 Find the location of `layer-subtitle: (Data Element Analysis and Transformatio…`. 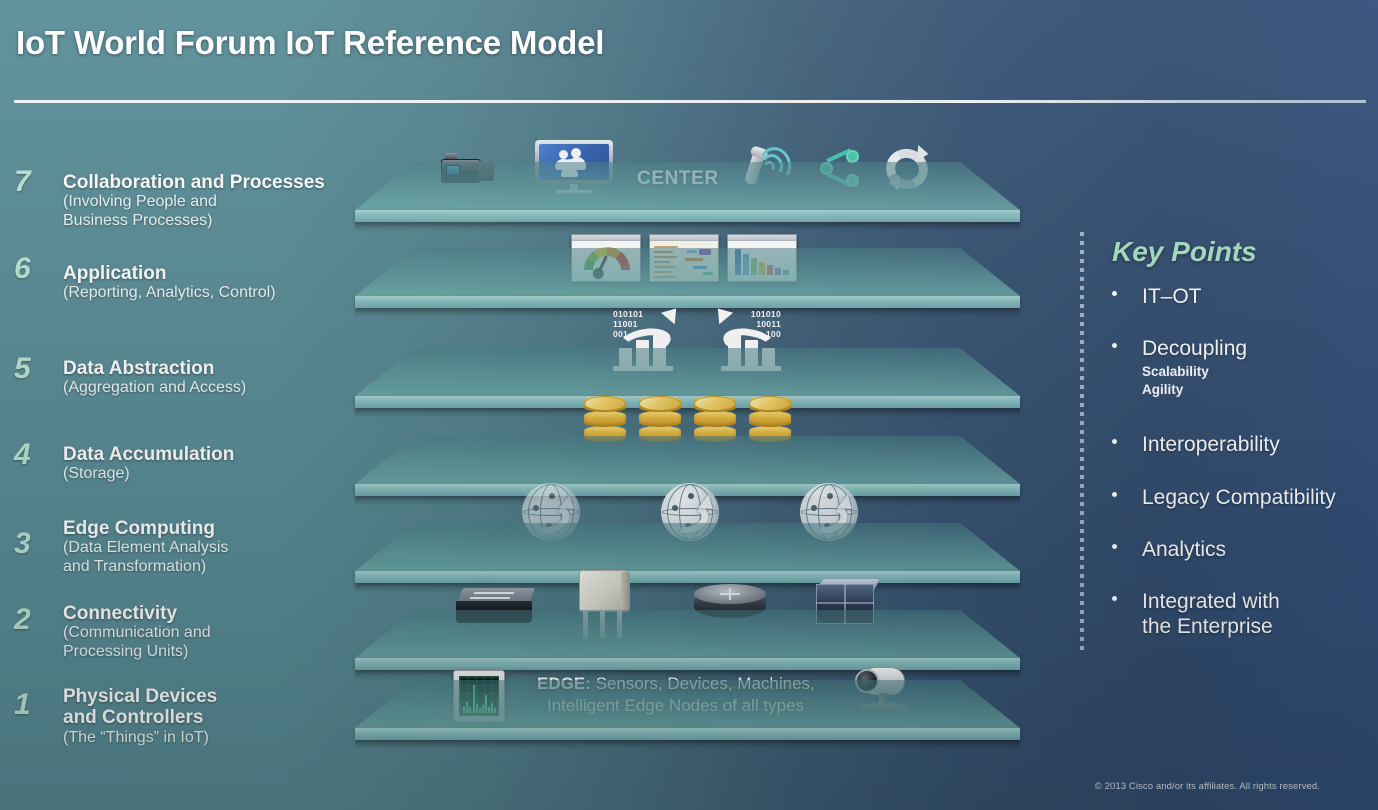

layer-subtitle: (Data Element Analysis and Transformatio… is located at coordinates (146, 557).